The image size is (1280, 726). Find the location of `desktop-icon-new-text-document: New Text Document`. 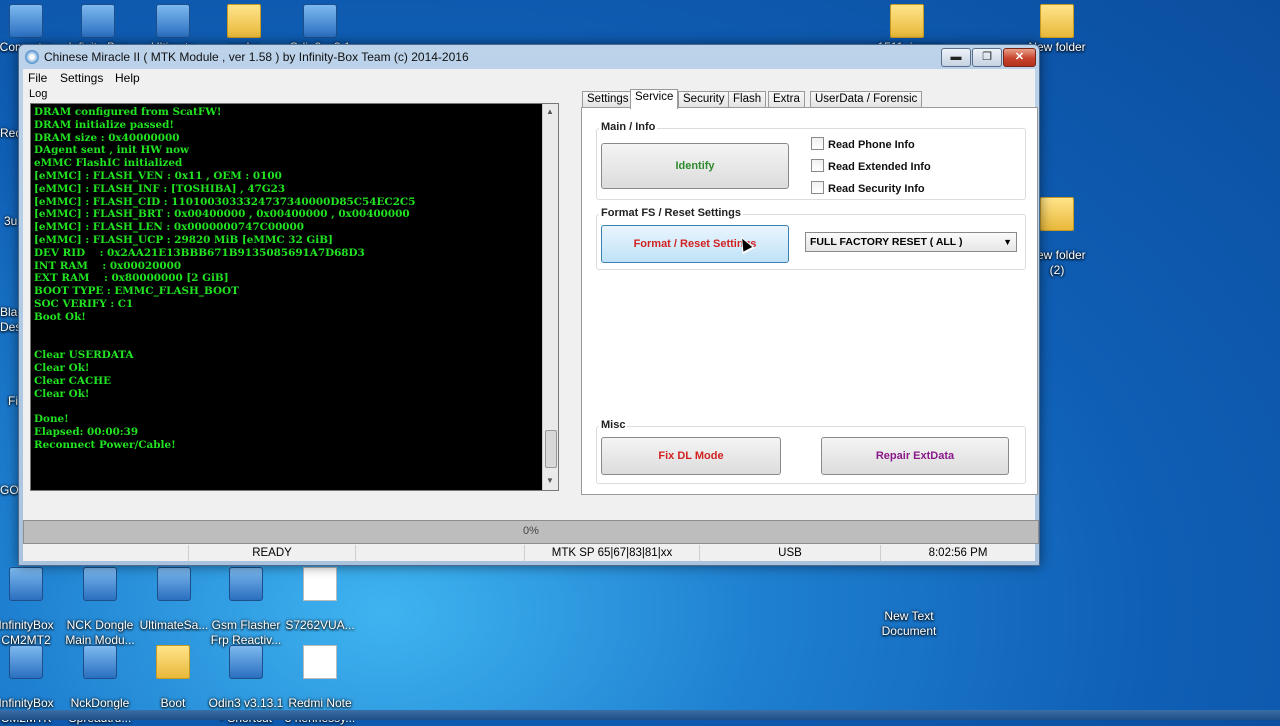

desktop-icon-new-text-document: New Text Document is located at coordinates (909, 598).